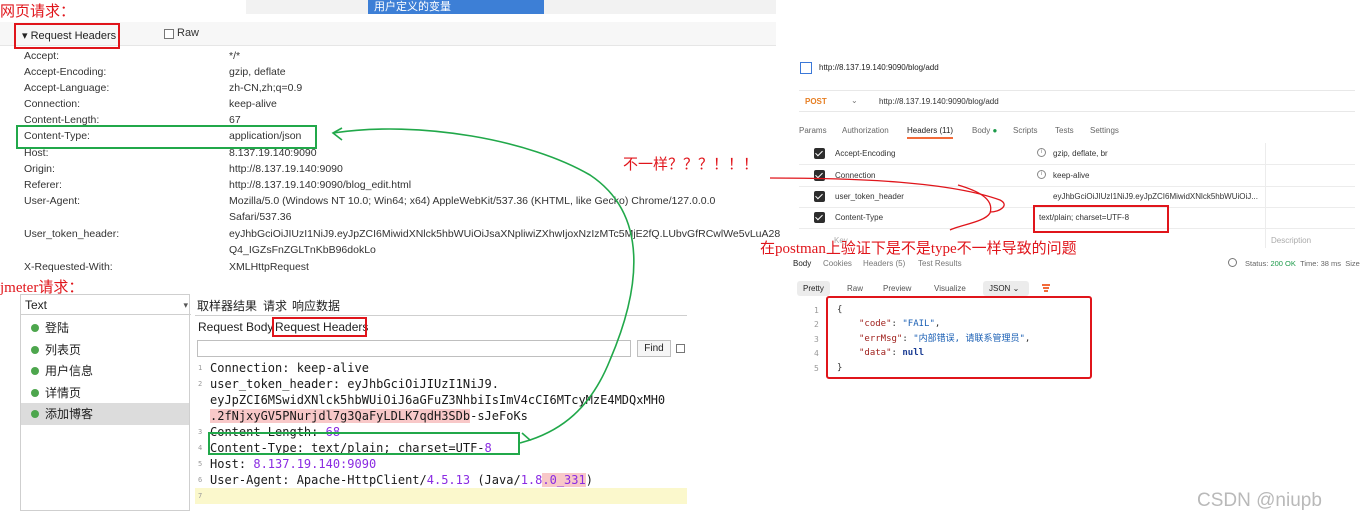  I want to click on tab-authorization: Authorization, so click(865, 130).